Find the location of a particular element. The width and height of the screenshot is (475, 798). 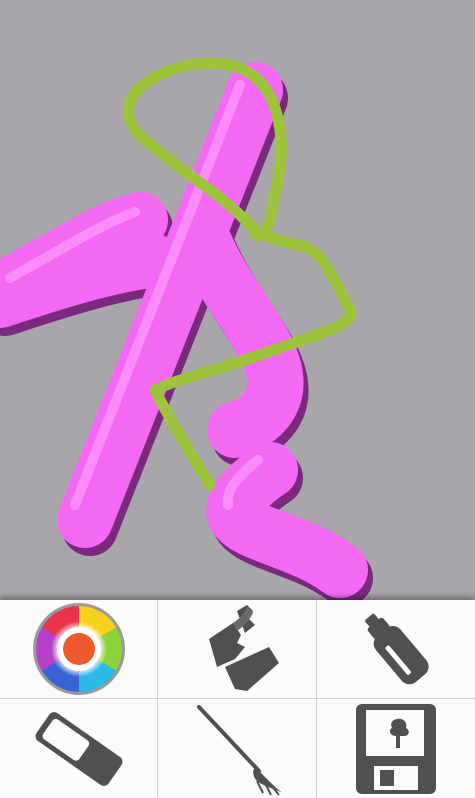

eraser-tool-button is located at coordinates (79, 748).